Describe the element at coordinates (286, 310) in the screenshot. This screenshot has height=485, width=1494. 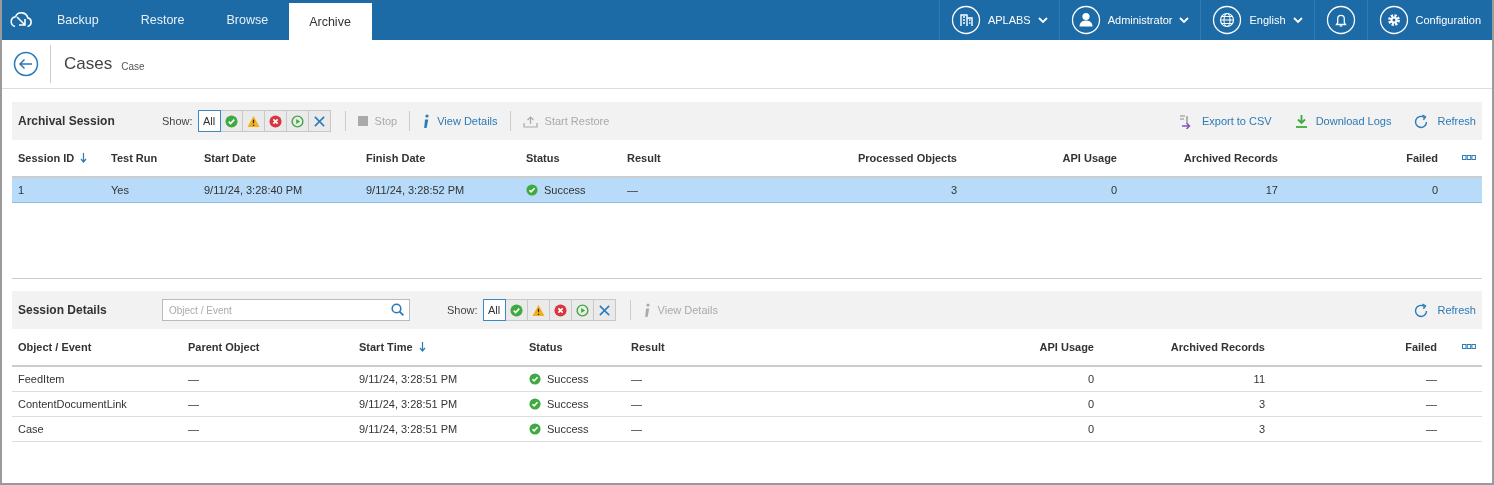
I see `search-field: Object / Event` at that location.